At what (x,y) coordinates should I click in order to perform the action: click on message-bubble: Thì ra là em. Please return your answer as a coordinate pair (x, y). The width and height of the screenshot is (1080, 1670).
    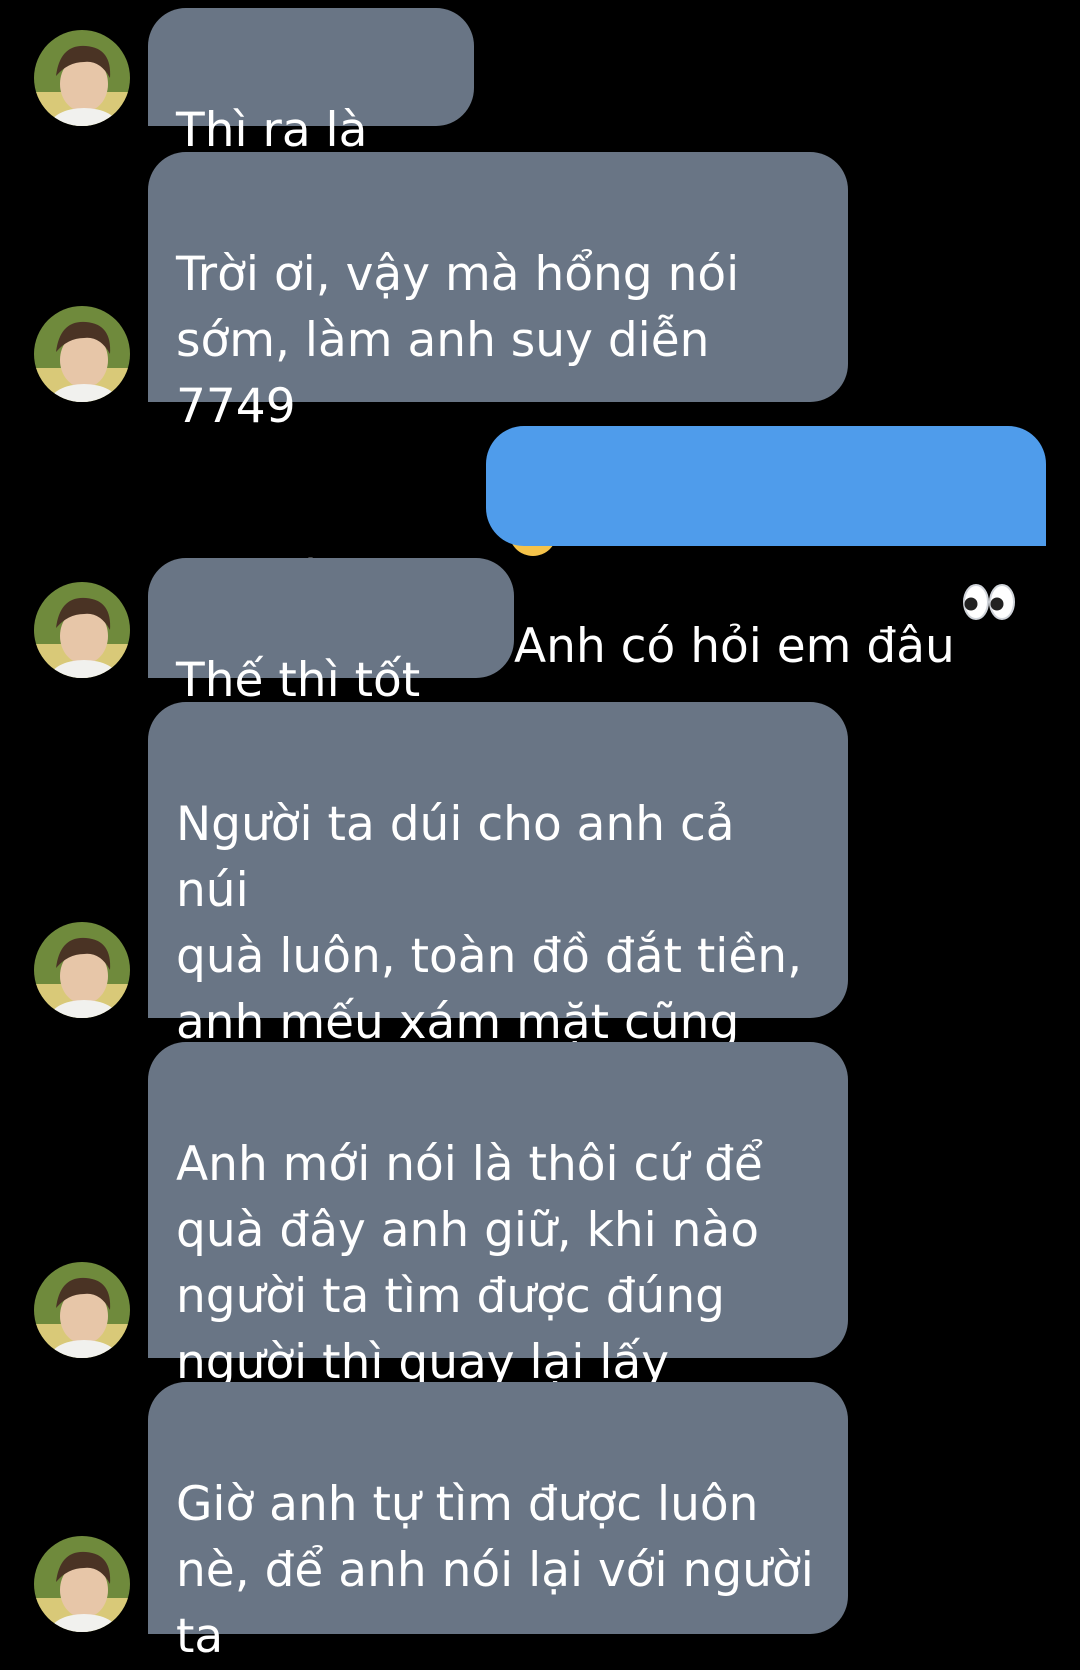
    Looking at the image, I should click on (311, 116).